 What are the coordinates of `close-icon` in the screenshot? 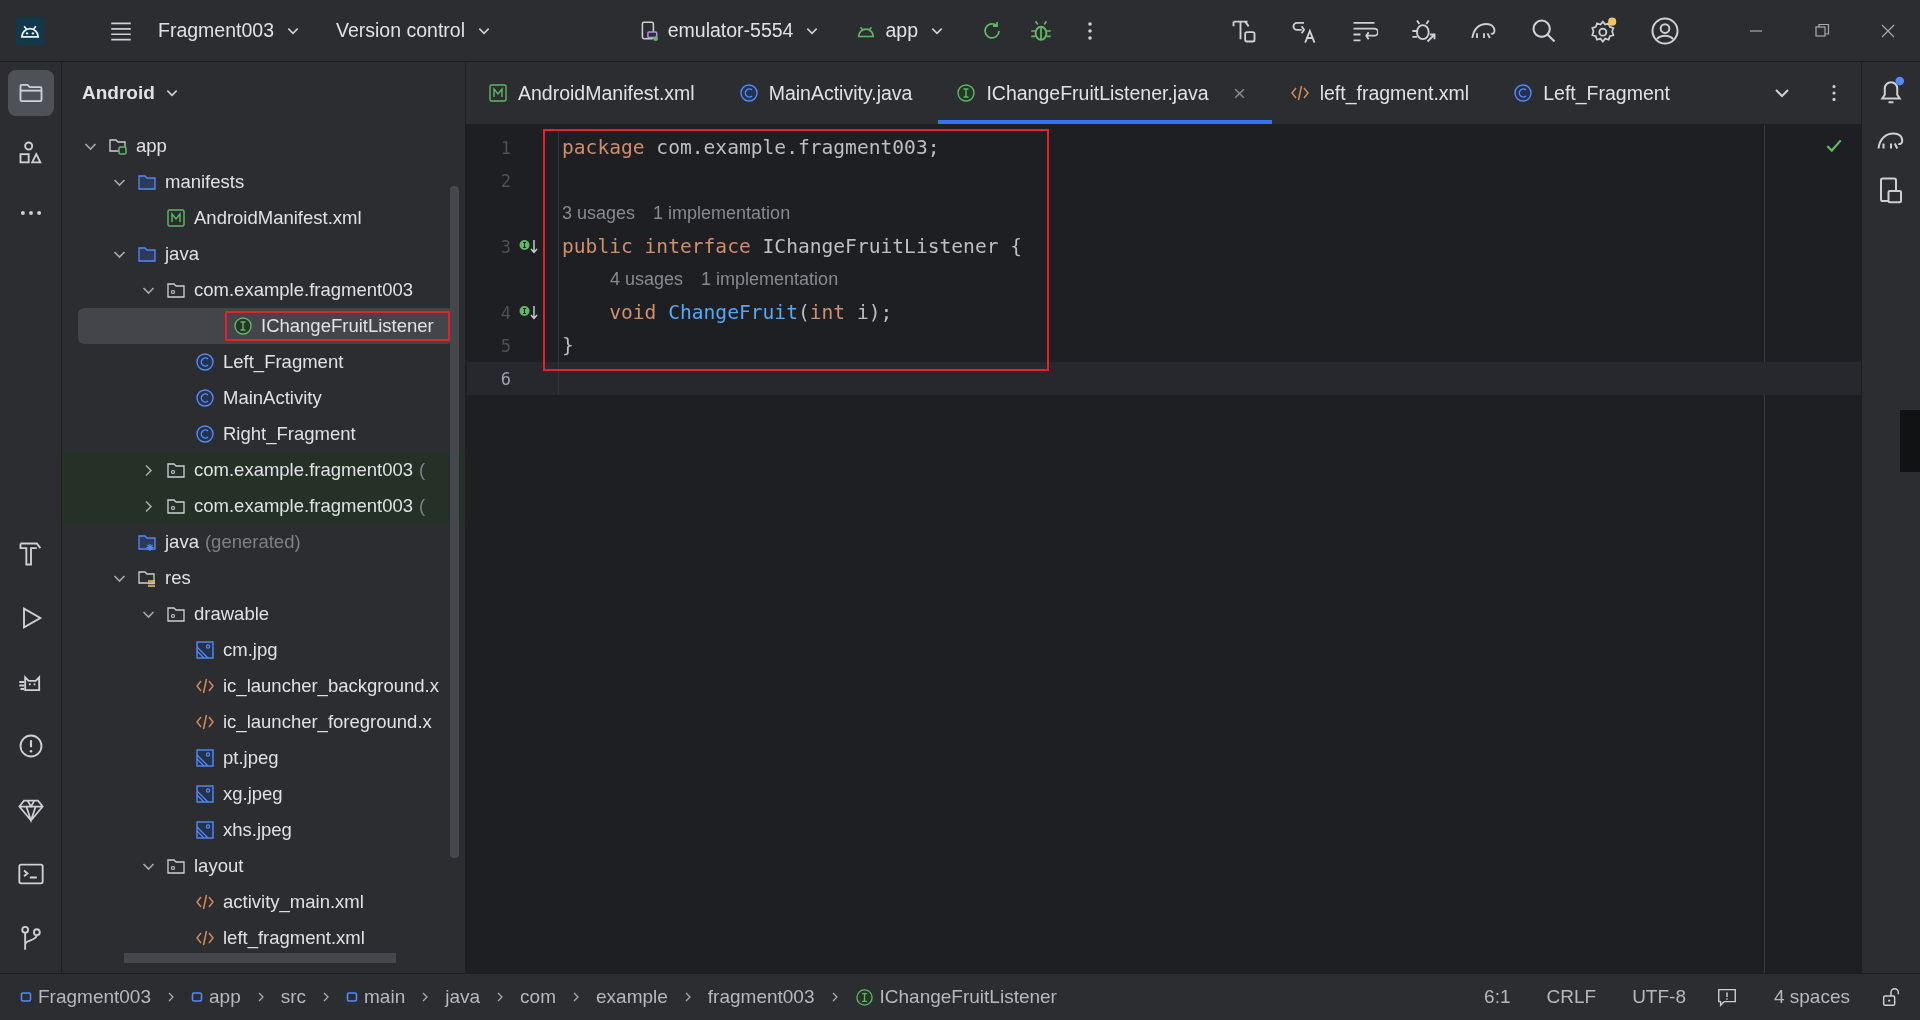 It's located at (1239, 93).